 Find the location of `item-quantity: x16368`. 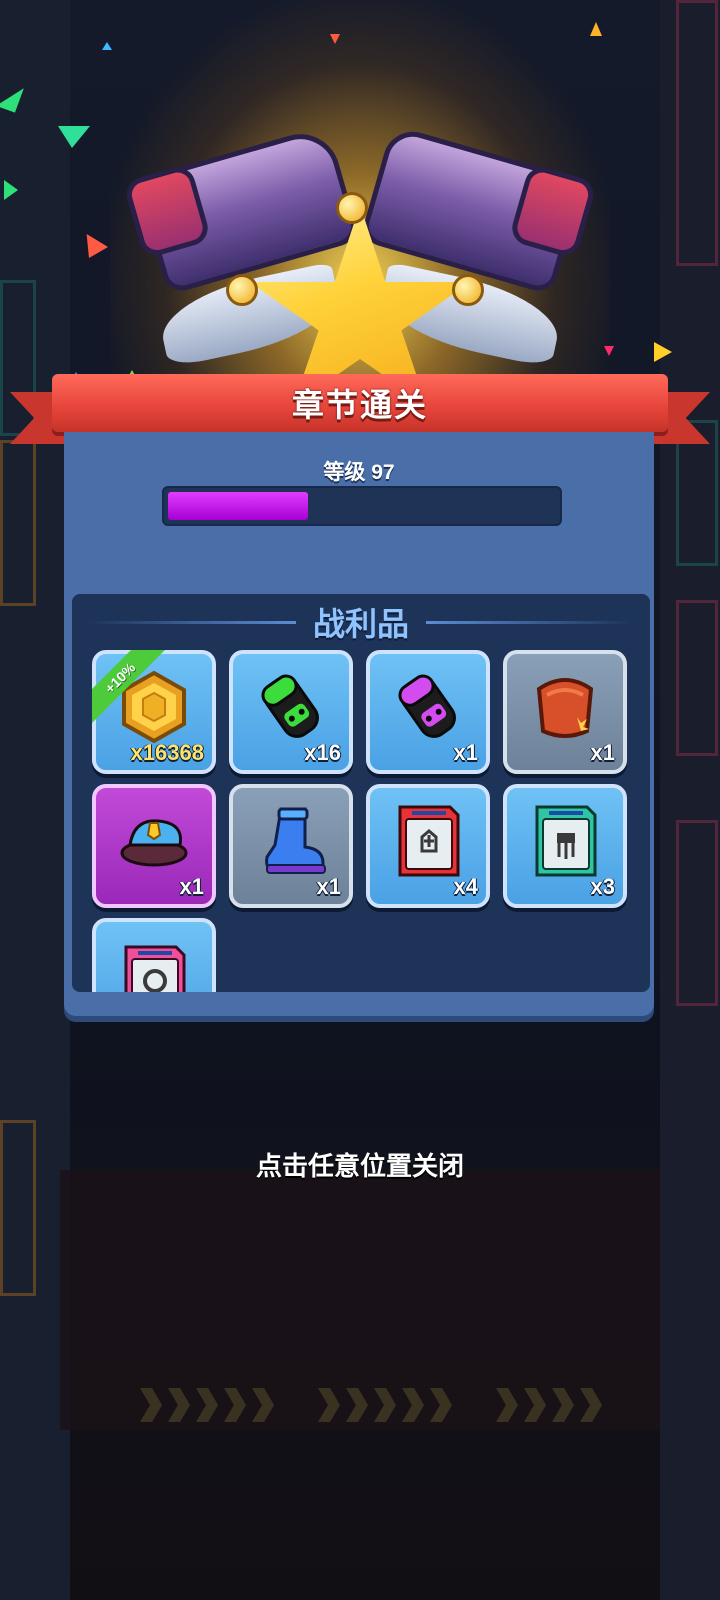

item-quantity: x16368 is located at coordinates (167, 752).